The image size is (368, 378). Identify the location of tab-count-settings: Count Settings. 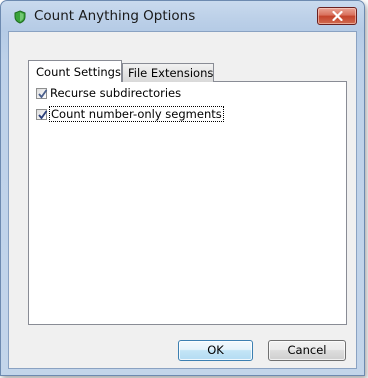
(75, 71).